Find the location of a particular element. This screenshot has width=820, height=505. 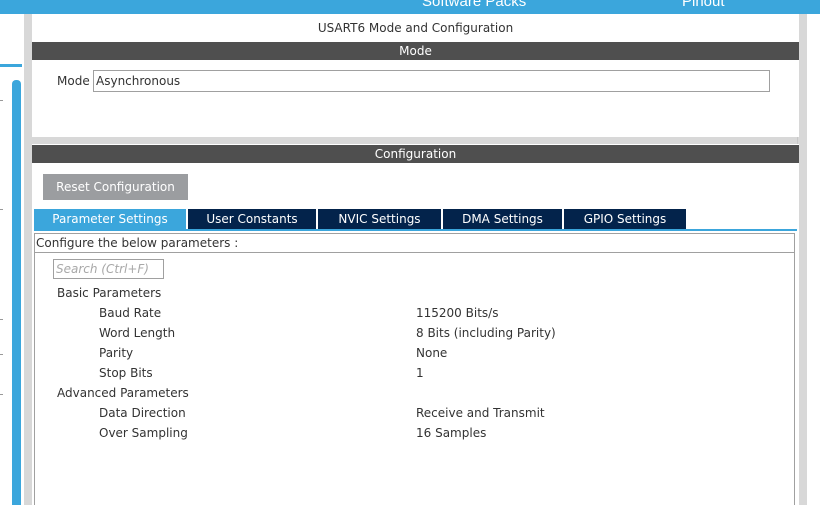

tab-user-constants: User Constants is located at coordinates (252, 219).